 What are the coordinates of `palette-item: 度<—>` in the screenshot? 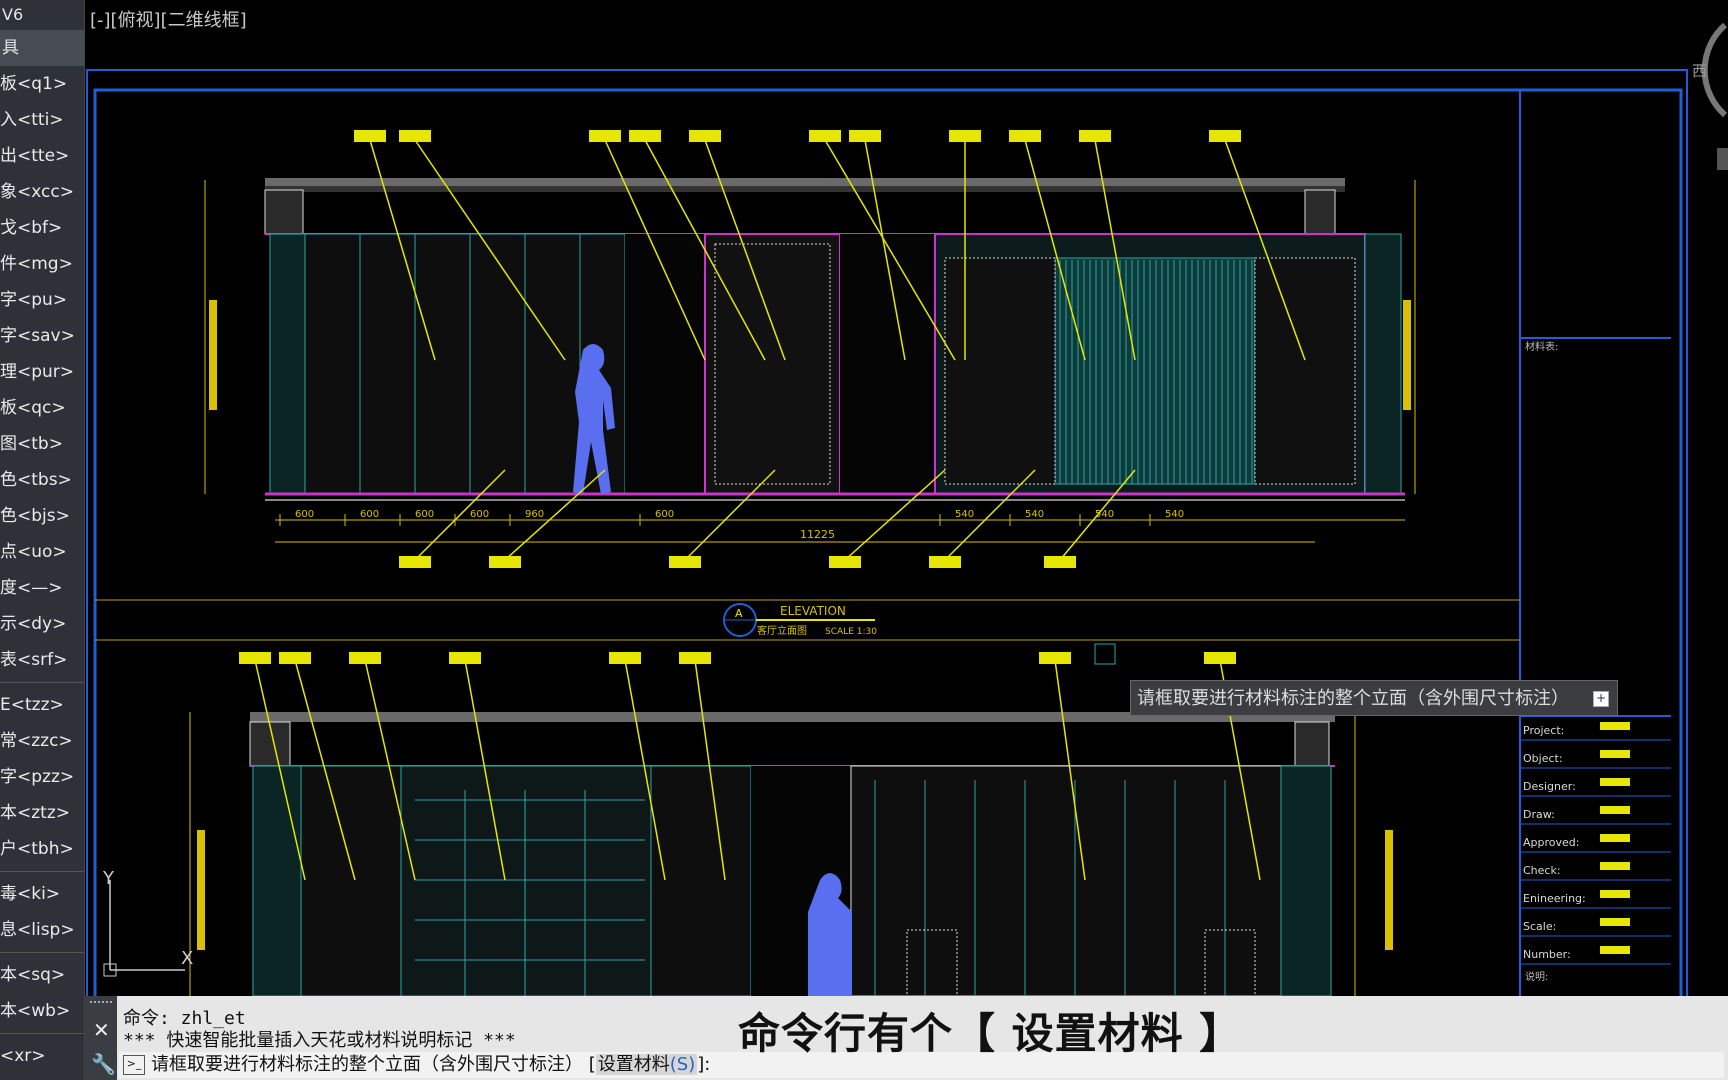 It's located at (42, 588).